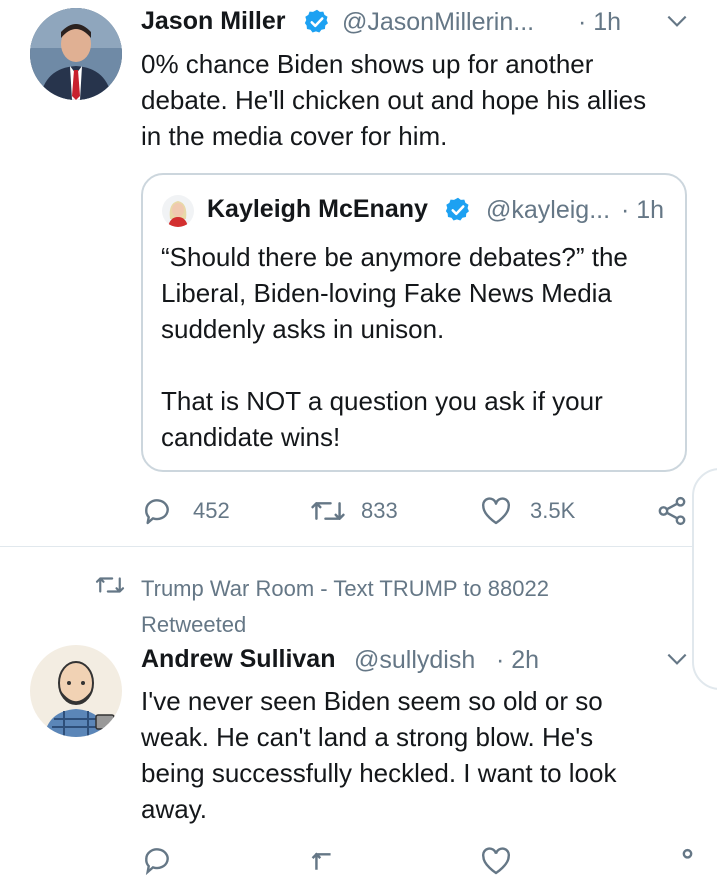 The height and width of the screenshot is (880, 717). What do you see at coordinates (194, 624) in the screenshot?
I see `retweeted-label: Retweeted` at bounding box center [194, 624].